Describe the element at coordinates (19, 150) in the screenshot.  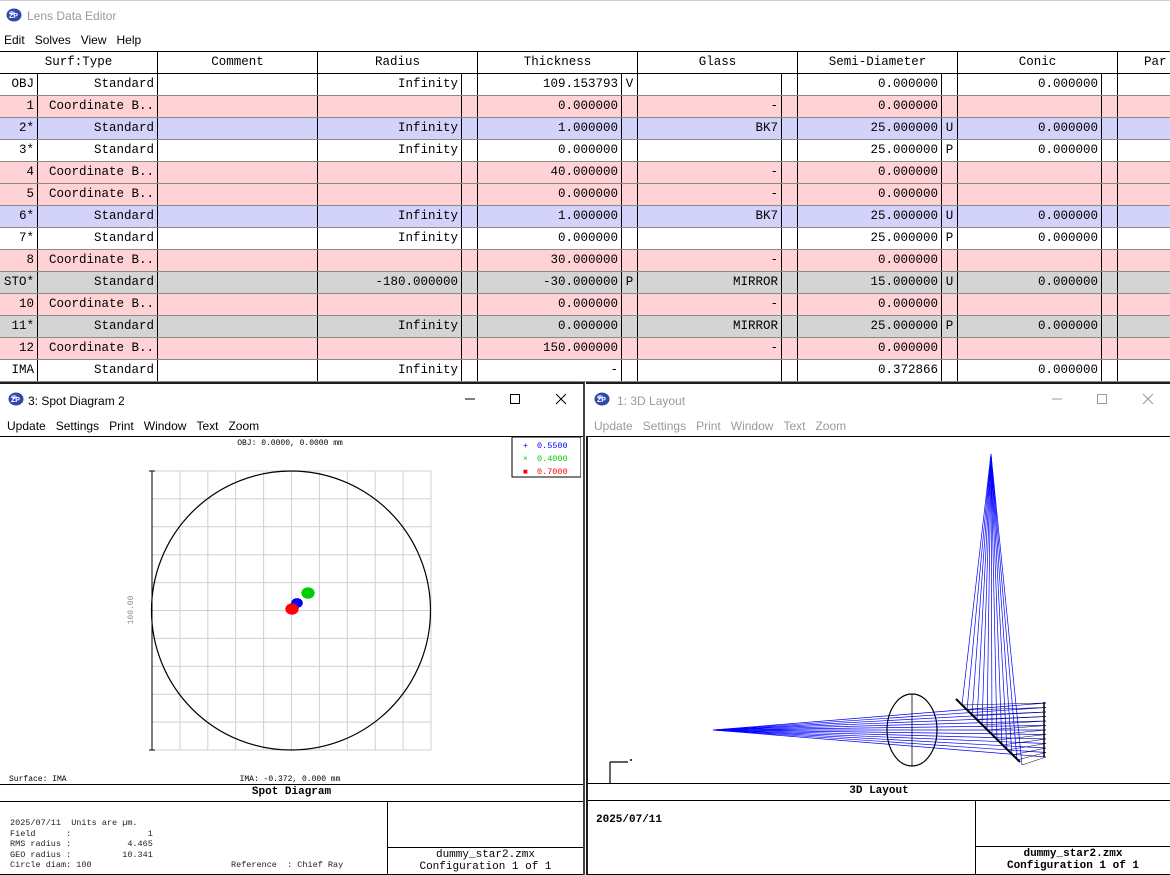
I see `cell-surf: 3*` at that location.